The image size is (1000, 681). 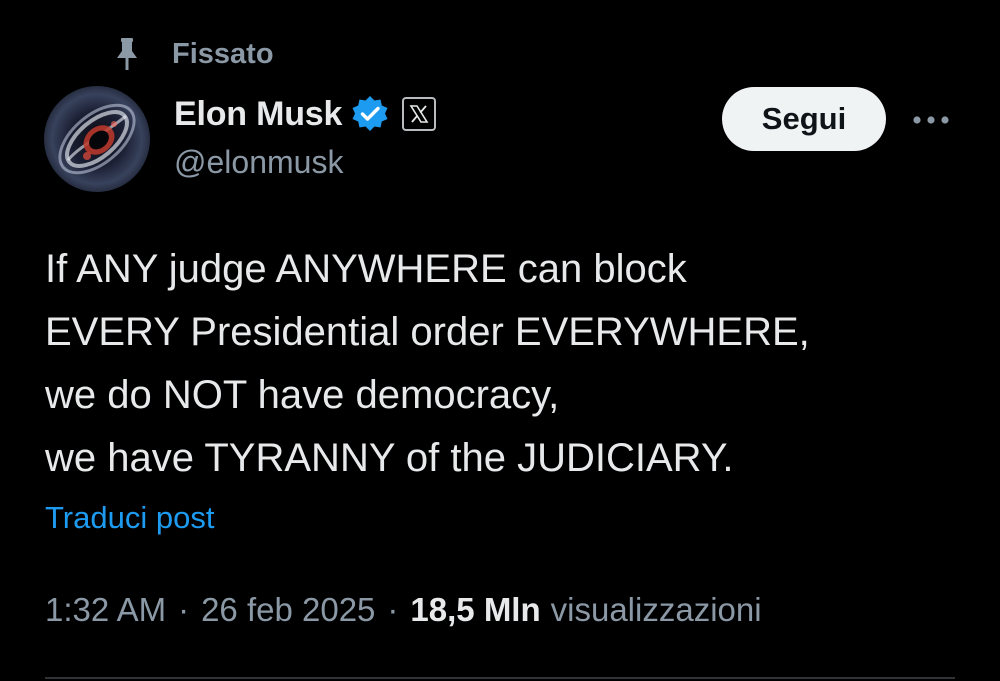 What do you see at coordinates (475, 610) in the screenshot?
I see `views-count: 18,5 Mln` at bounding box center [475, 610].